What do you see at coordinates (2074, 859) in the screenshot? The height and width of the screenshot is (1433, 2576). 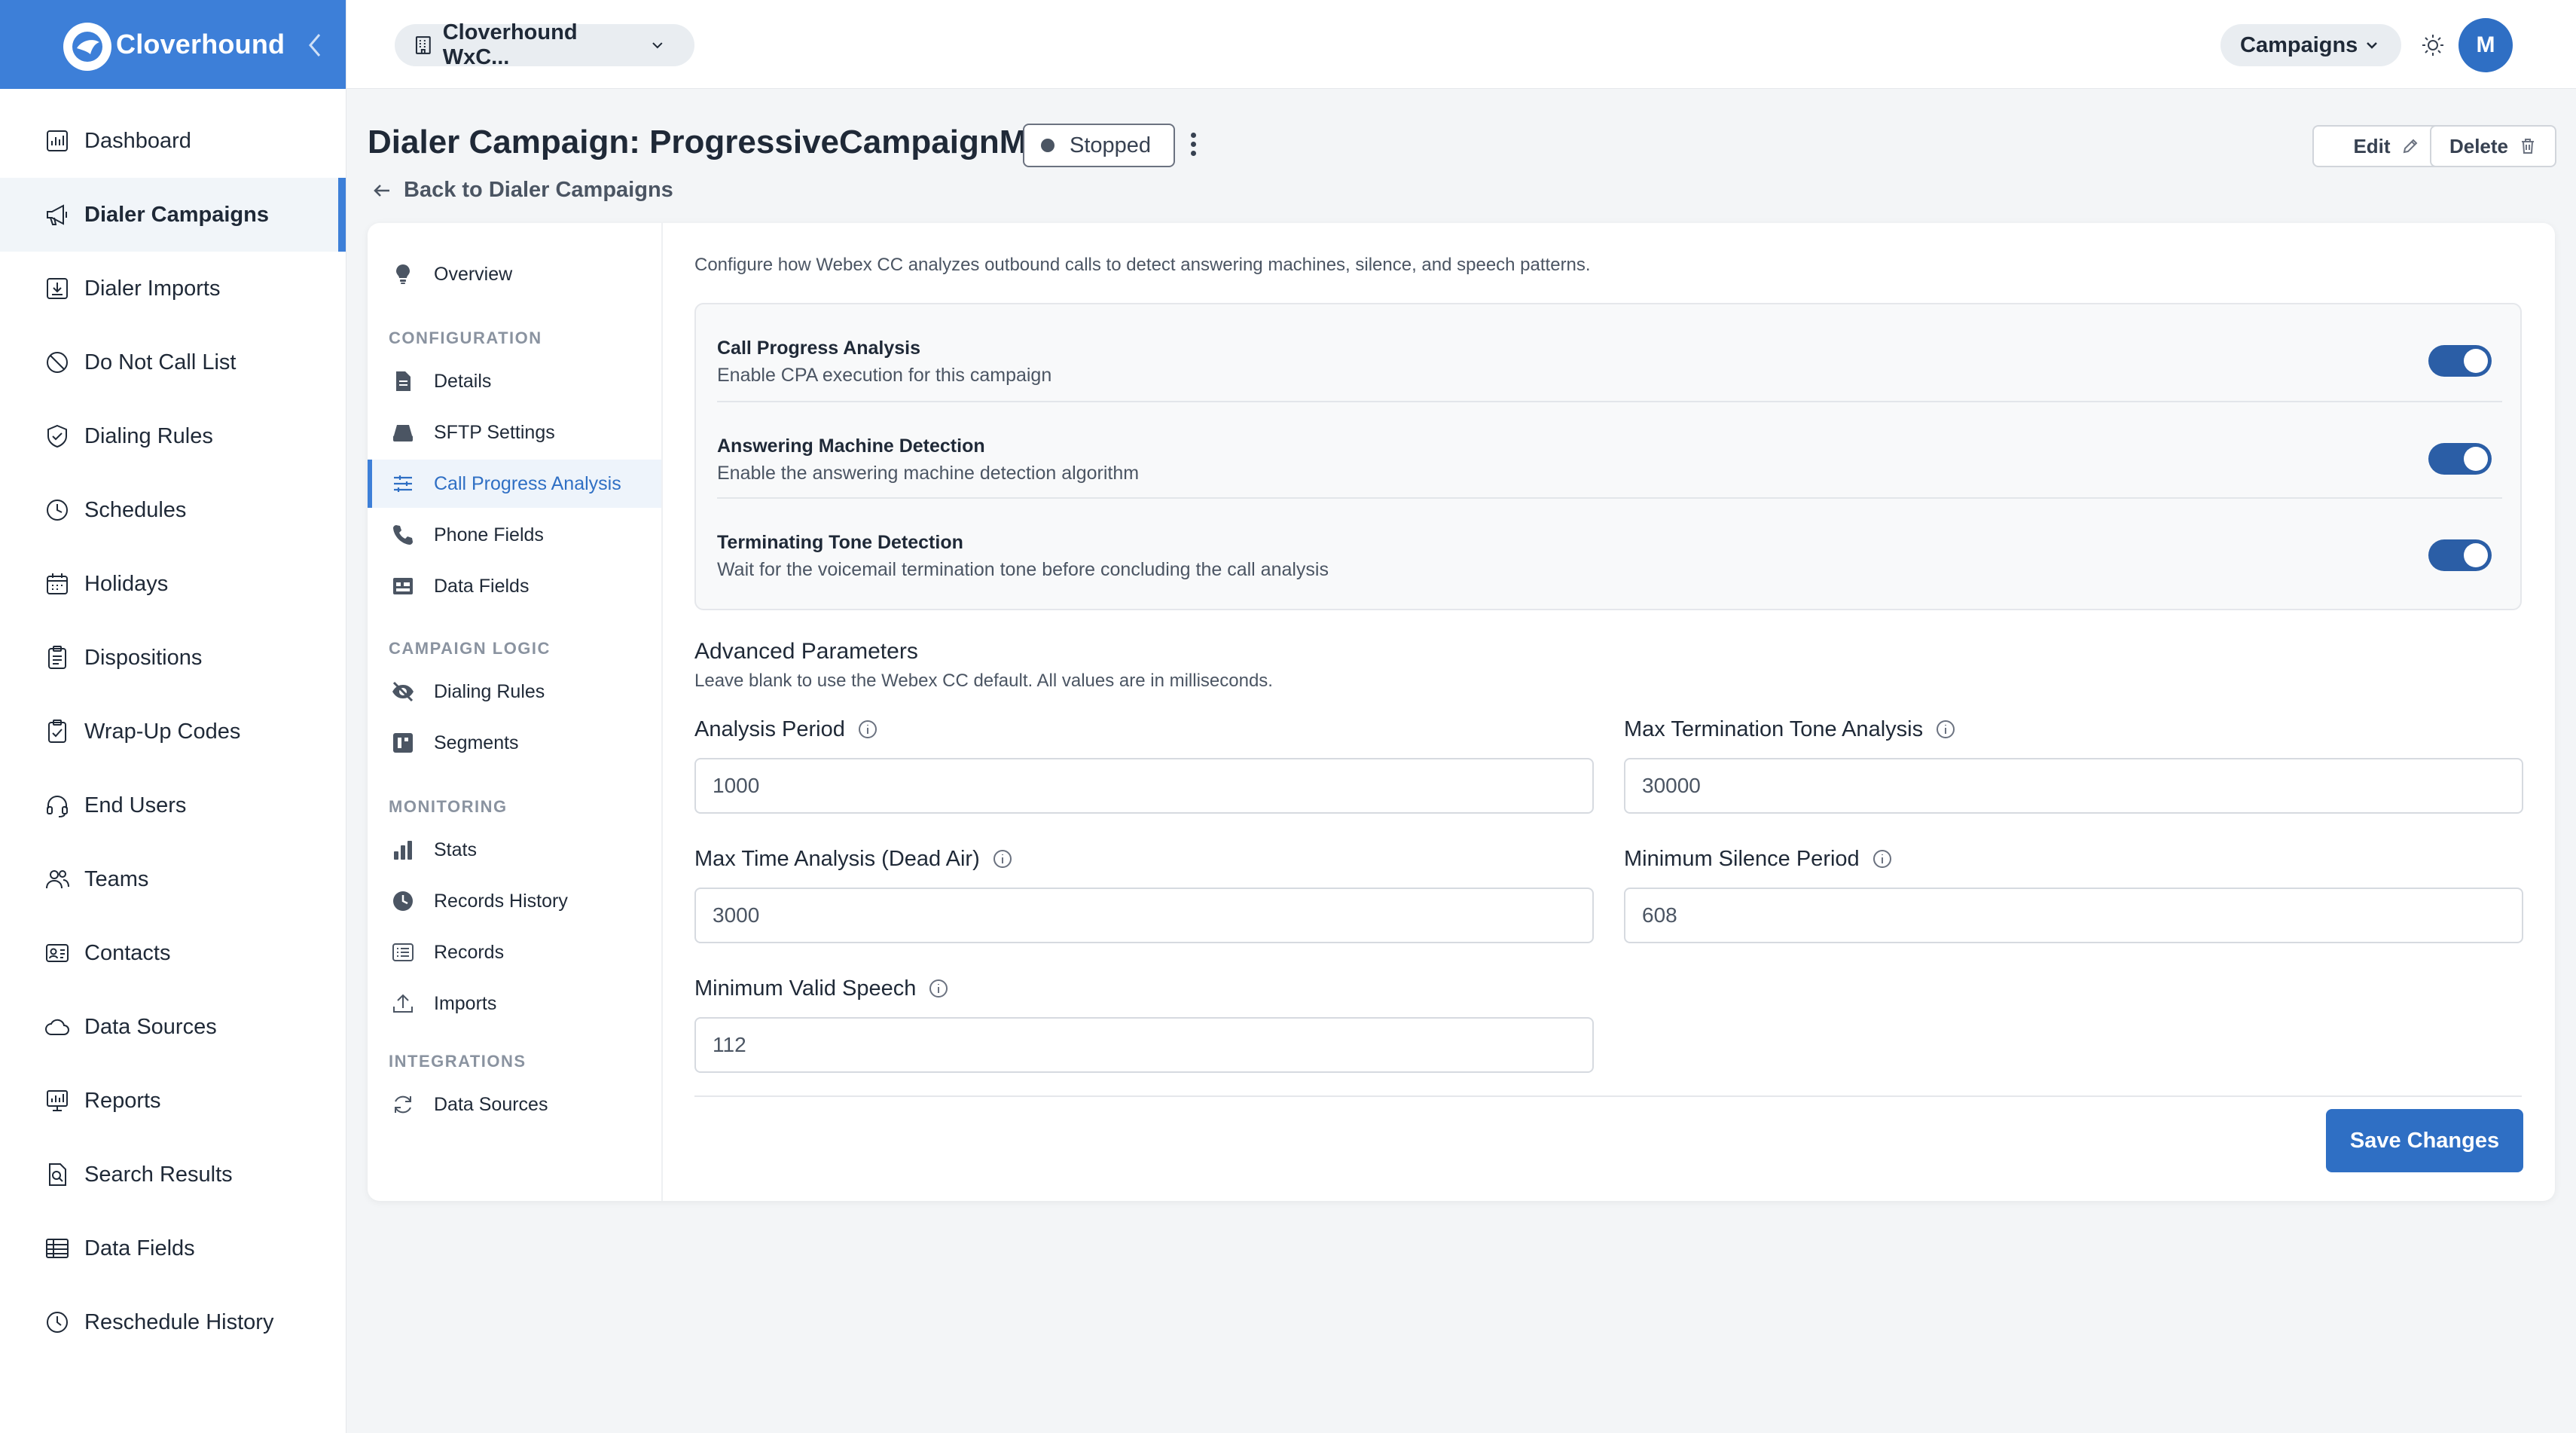 I see `field-label: Minimum Silence Period` at bounding box center [2074, 859].